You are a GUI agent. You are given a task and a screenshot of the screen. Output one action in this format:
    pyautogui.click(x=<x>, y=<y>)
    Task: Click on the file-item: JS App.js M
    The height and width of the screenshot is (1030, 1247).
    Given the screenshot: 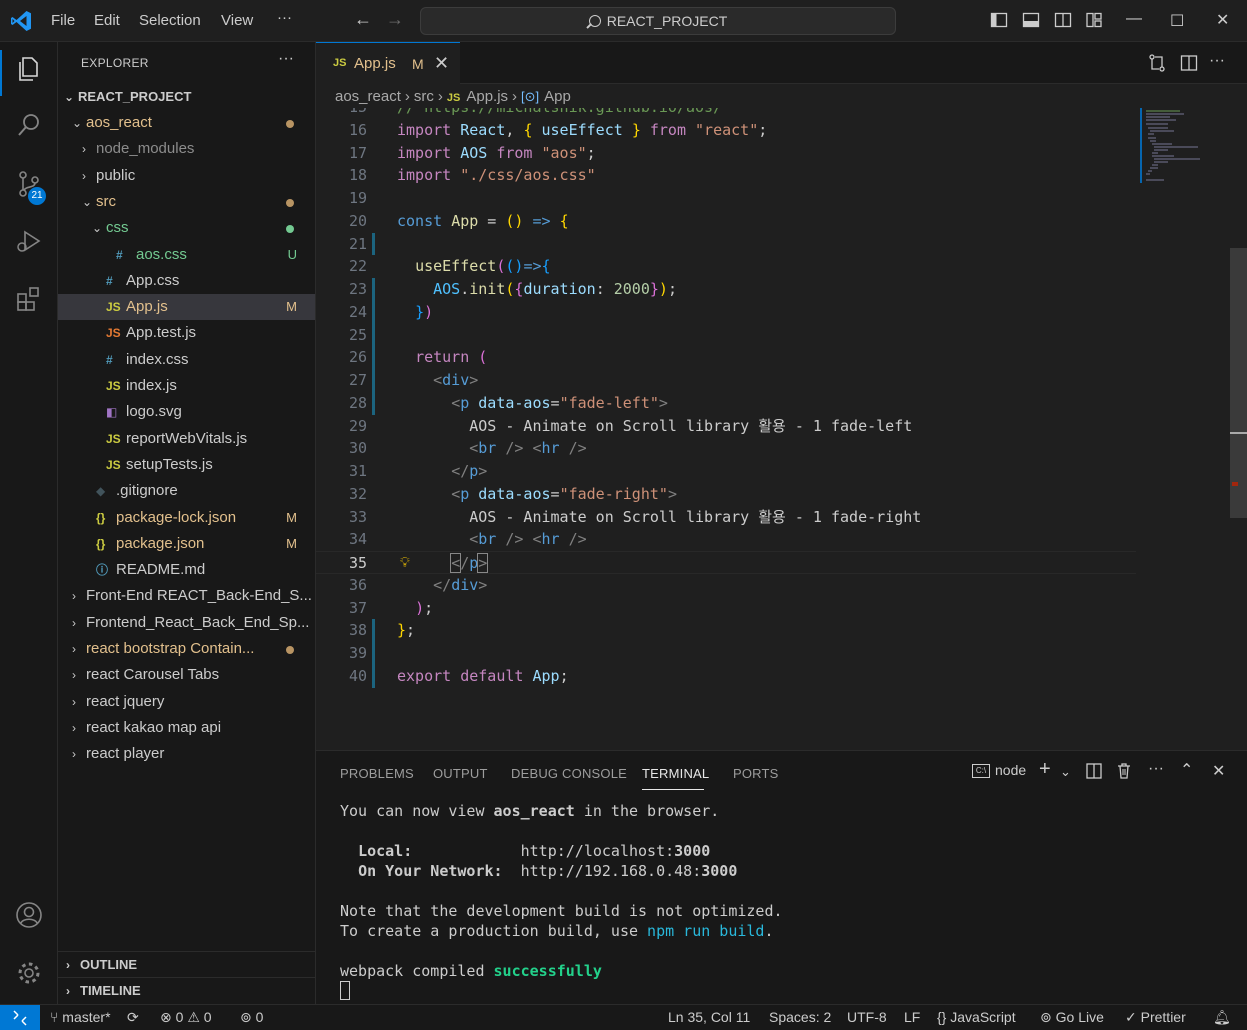 What is the action you would take?
    pyautogui.click(x=186, y=307)
    